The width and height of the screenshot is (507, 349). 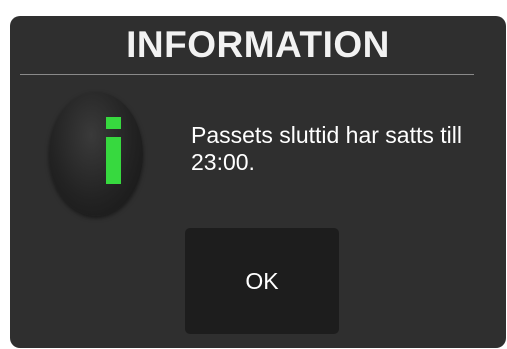 I want to click on title-divider, so click(x=247, y=74).